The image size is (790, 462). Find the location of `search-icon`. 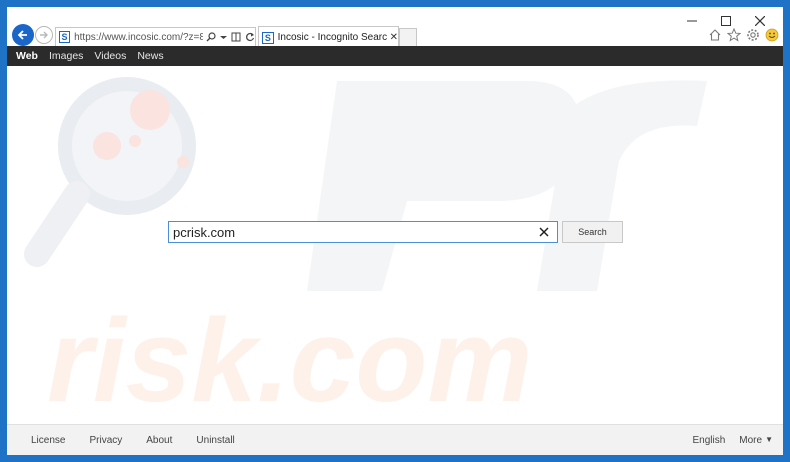

search-icon is located at coordinates (211, 37).